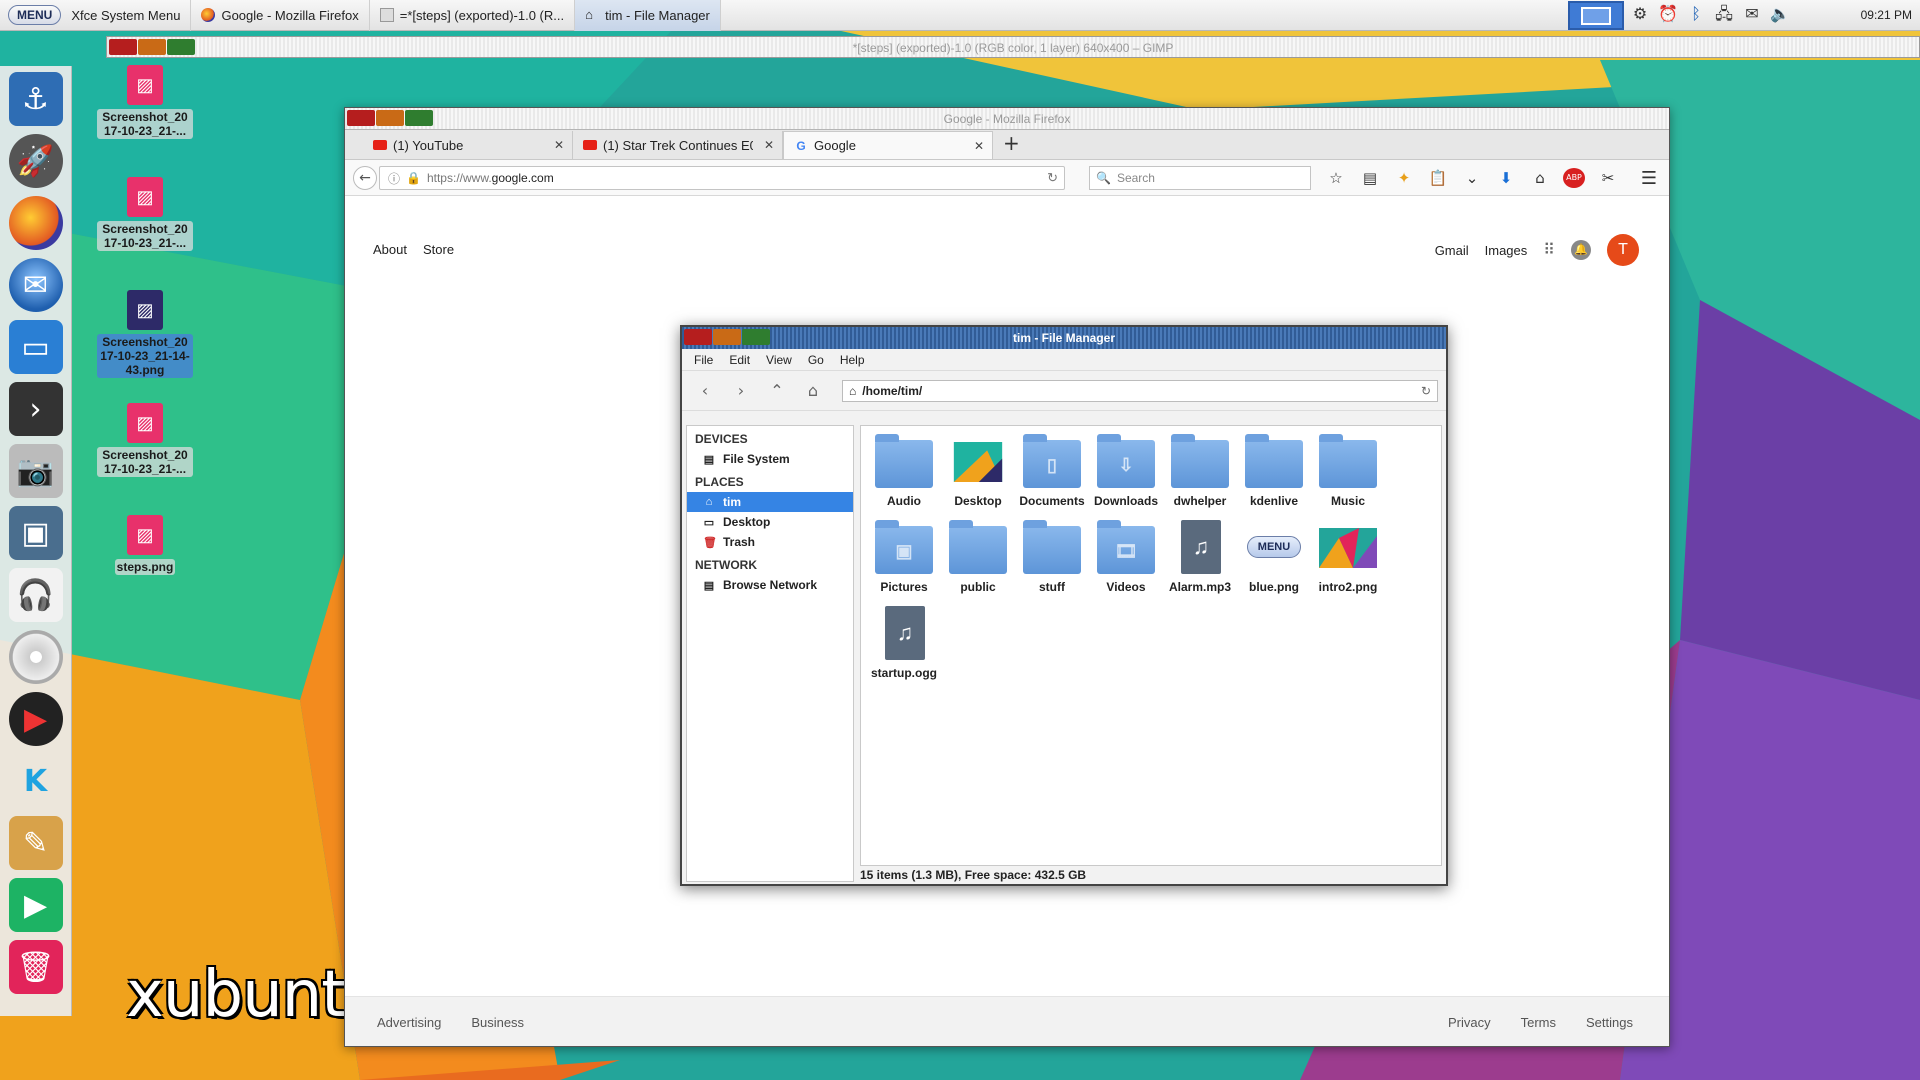 Image resolution: width=1920 pixels, height=1080 pixels. Describe the element at coordinates (904, 643) in the screenshot. I see `file-item-startup-ogg: ♫ startup.ogg` at that location.